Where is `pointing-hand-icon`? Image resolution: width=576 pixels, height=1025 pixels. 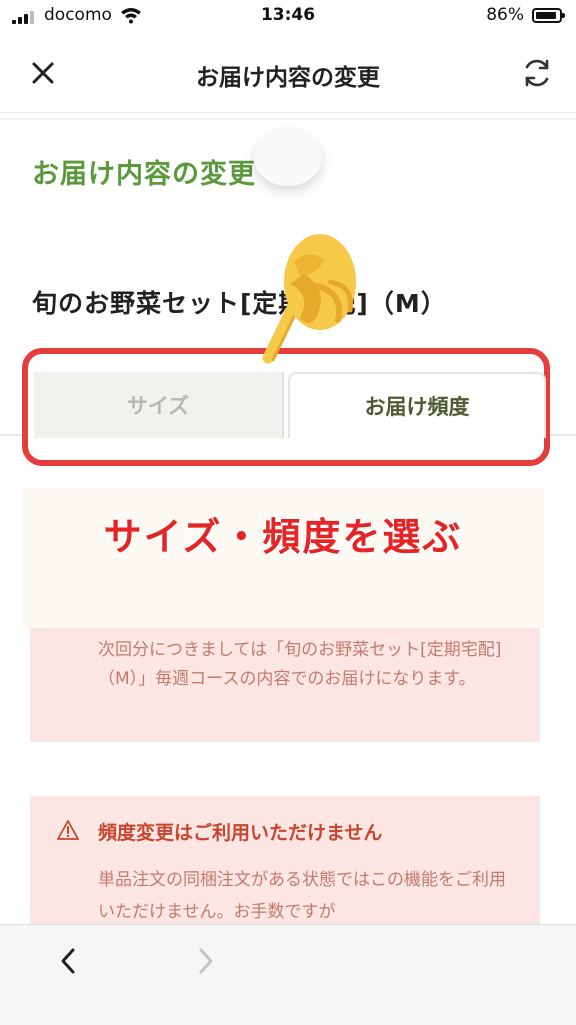
pointing-hand-icon is located at coordinates (309, 299).